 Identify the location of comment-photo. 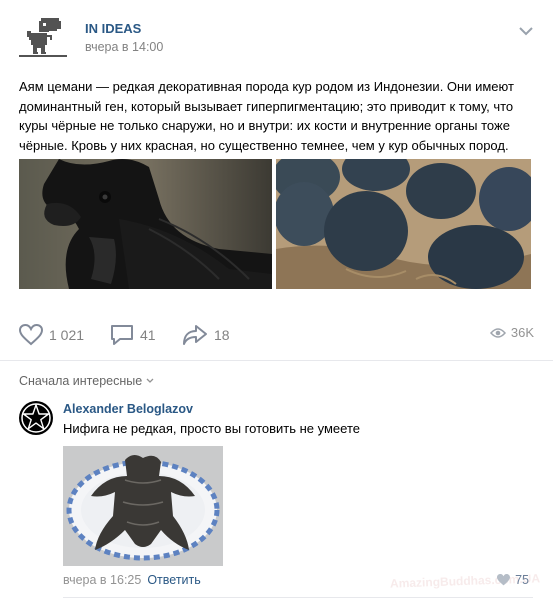
(143, 506).